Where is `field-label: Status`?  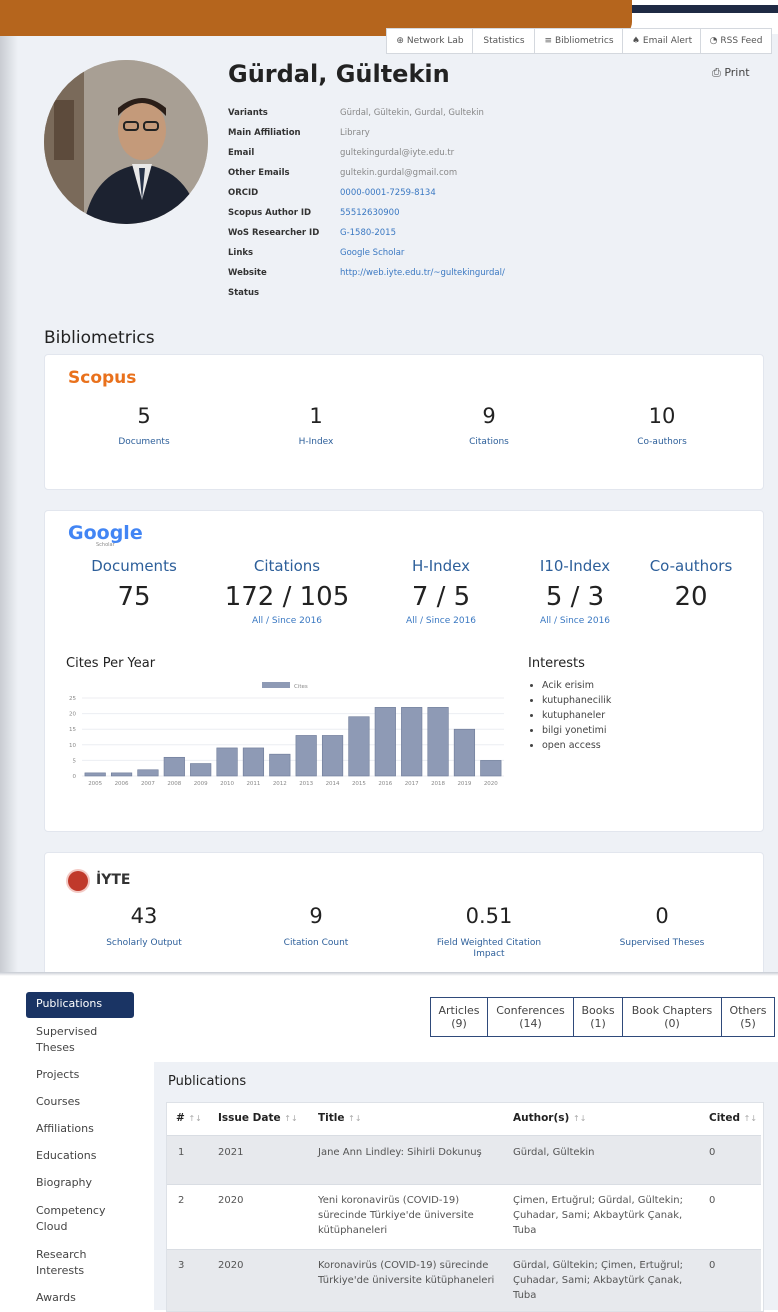 field-label: Status is located at coordinates (244, 293).